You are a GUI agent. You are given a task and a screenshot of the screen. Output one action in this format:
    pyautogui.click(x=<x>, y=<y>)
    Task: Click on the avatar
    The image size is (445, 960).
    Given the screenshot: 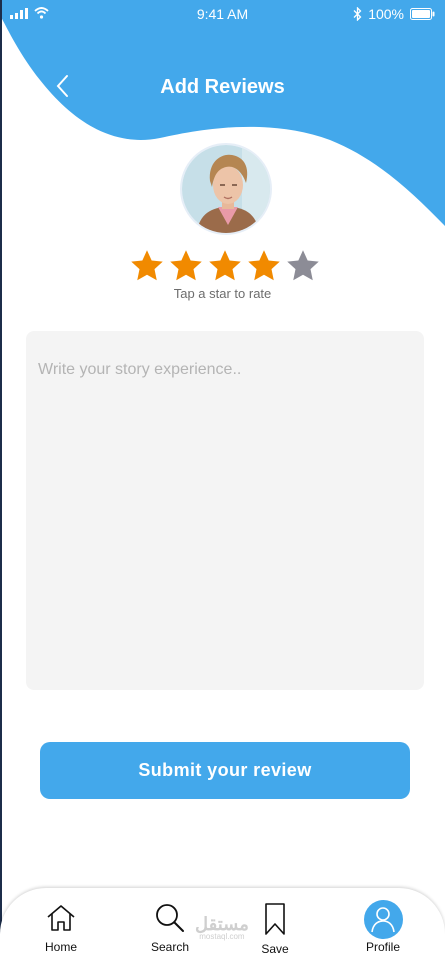 What is the action you would take?
    pyautogui.click(x=226, y=189)
    